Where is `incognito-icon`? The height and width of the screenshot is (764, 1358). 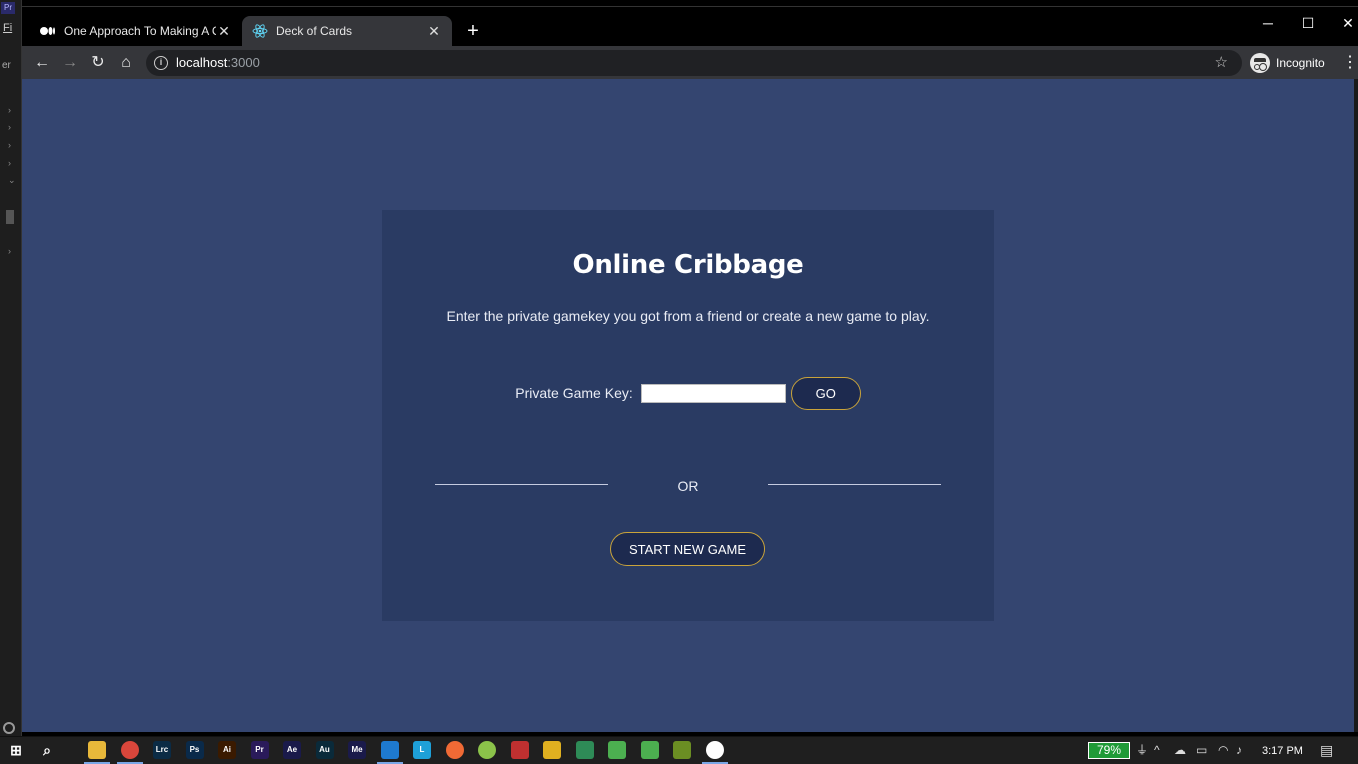
incognito-icon is located at coordinates (1260, 63).